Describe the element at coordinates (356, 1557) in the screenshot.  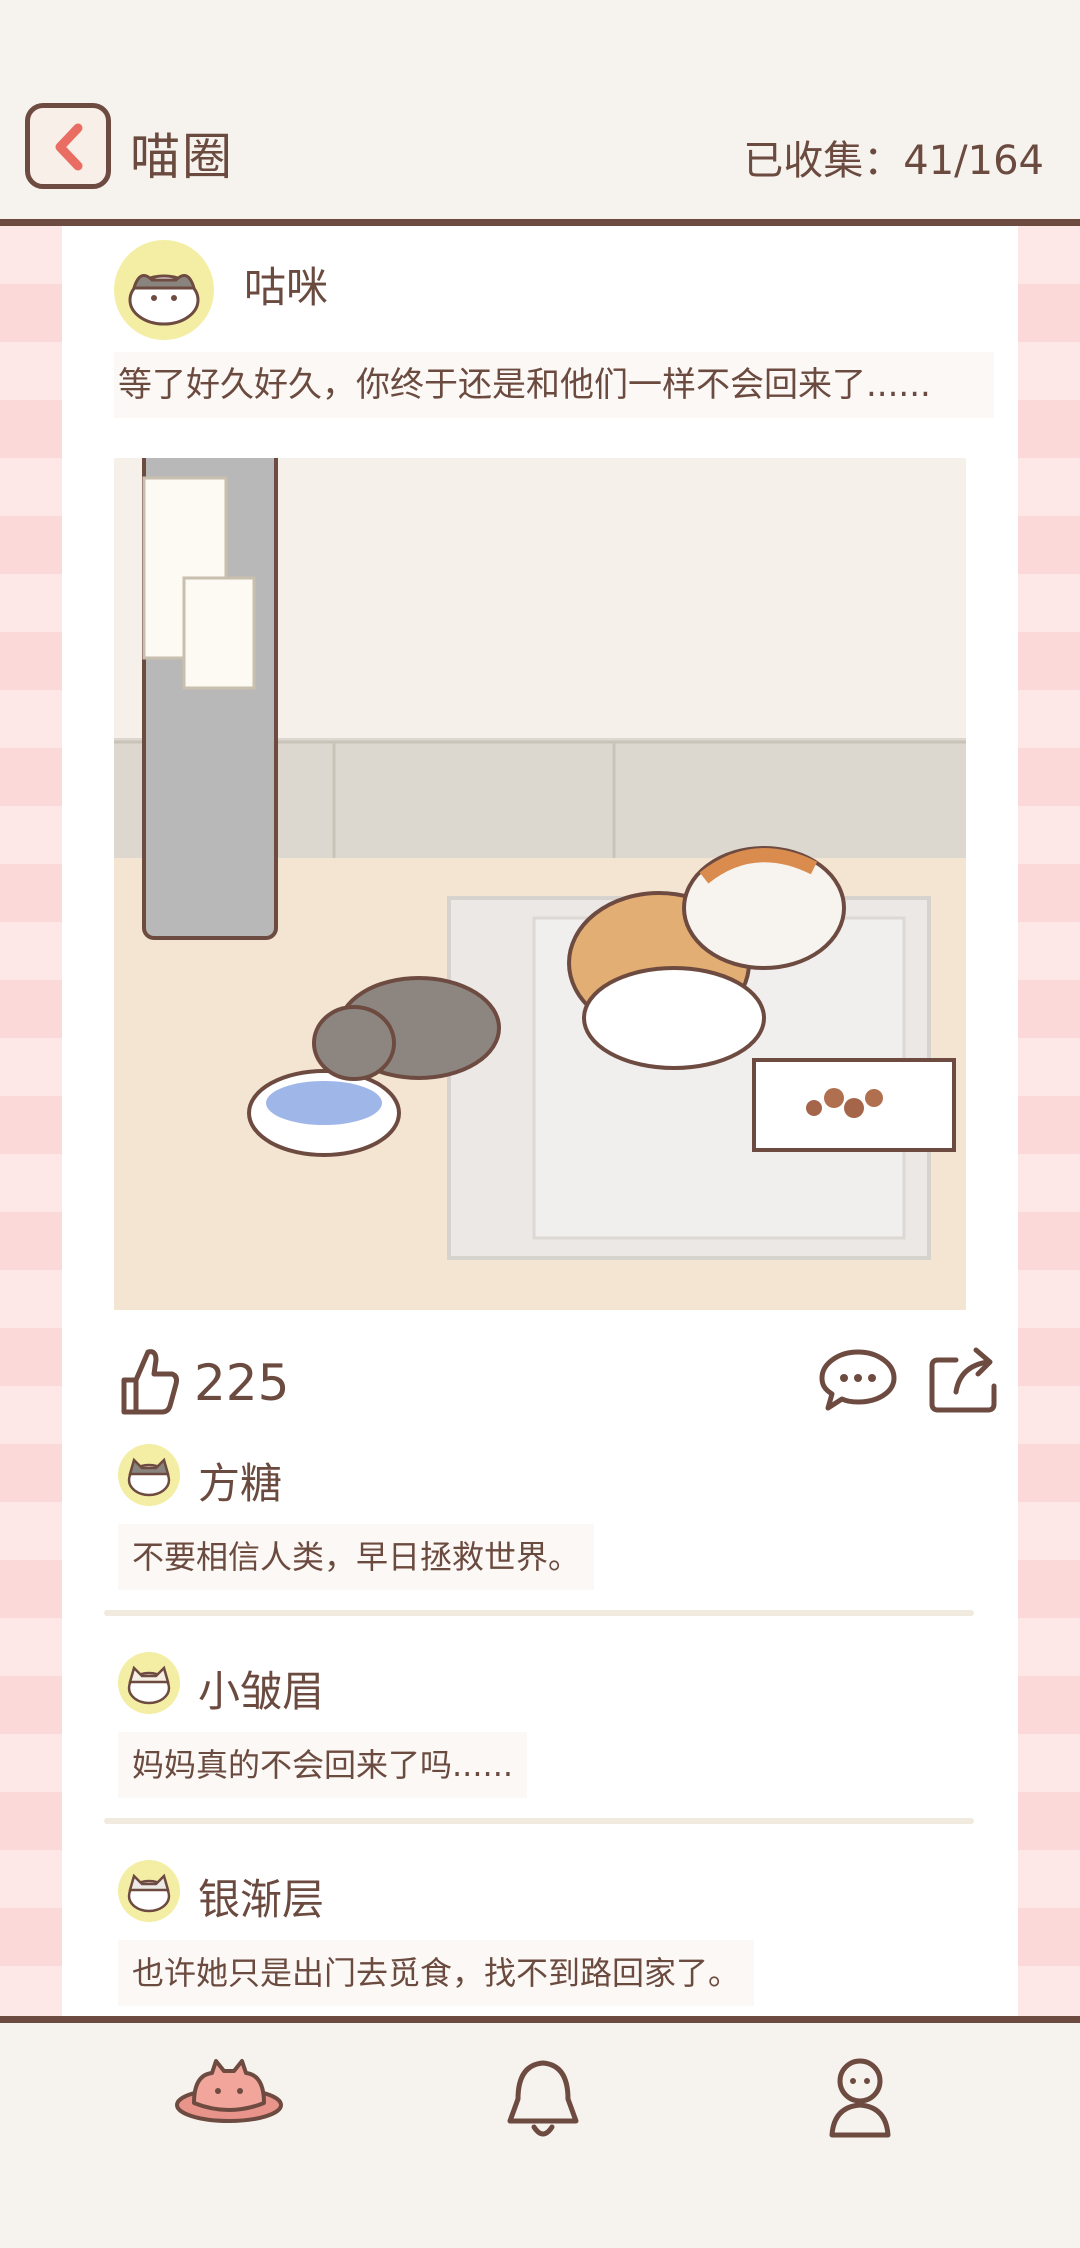
I see `comment-text: 不要相信人类，早日拯救世界。` at that location.